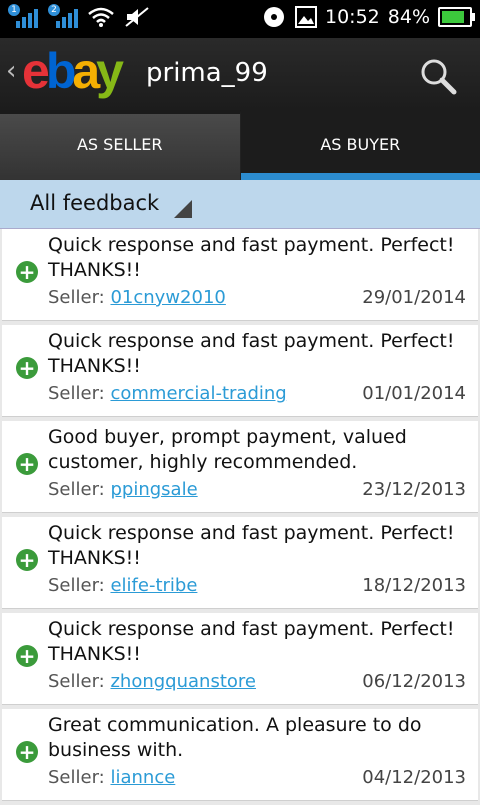 The width and height of the screenshot is (480, 805). I want to click on battery-percent: 84%, so click(409, 17).